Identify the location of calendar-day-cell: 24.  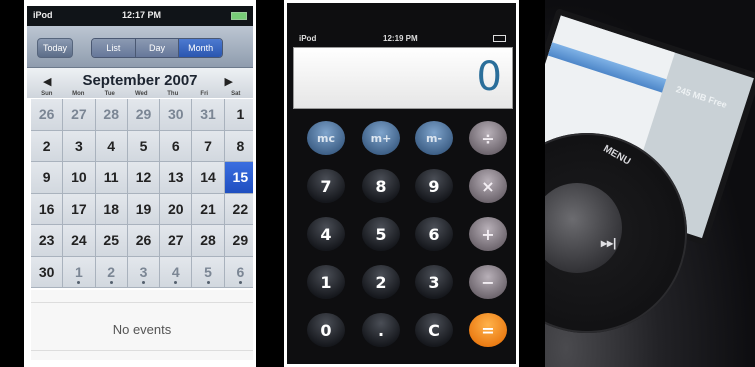
(79, 241).